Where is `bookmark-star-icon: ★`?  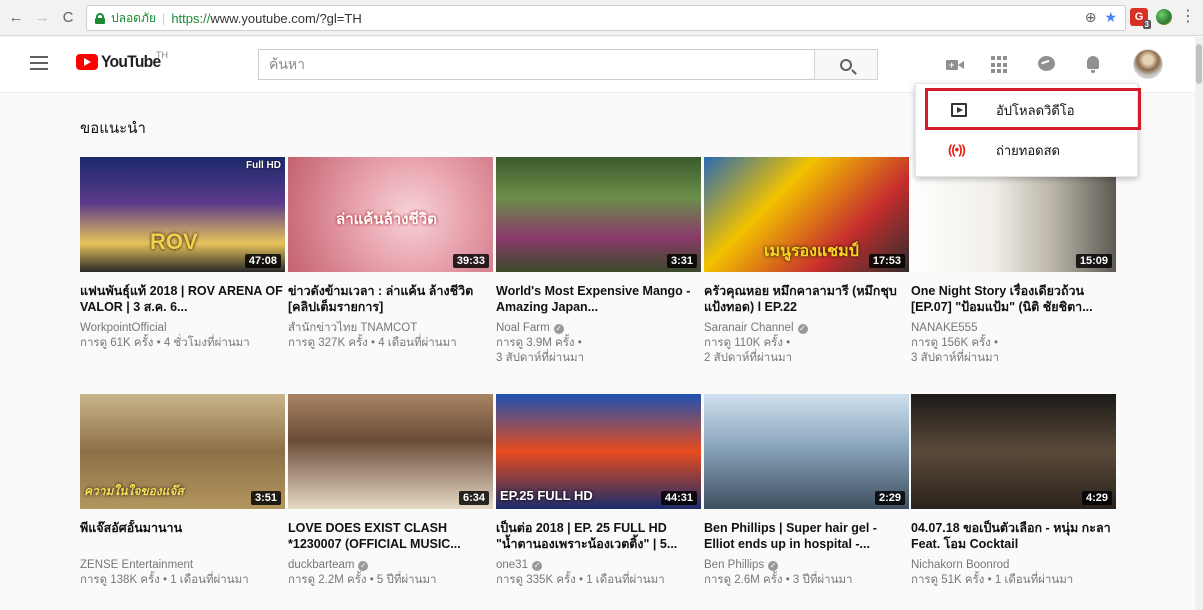
bookmark-star-icon: ★ is located at coordinates (1110, 17).